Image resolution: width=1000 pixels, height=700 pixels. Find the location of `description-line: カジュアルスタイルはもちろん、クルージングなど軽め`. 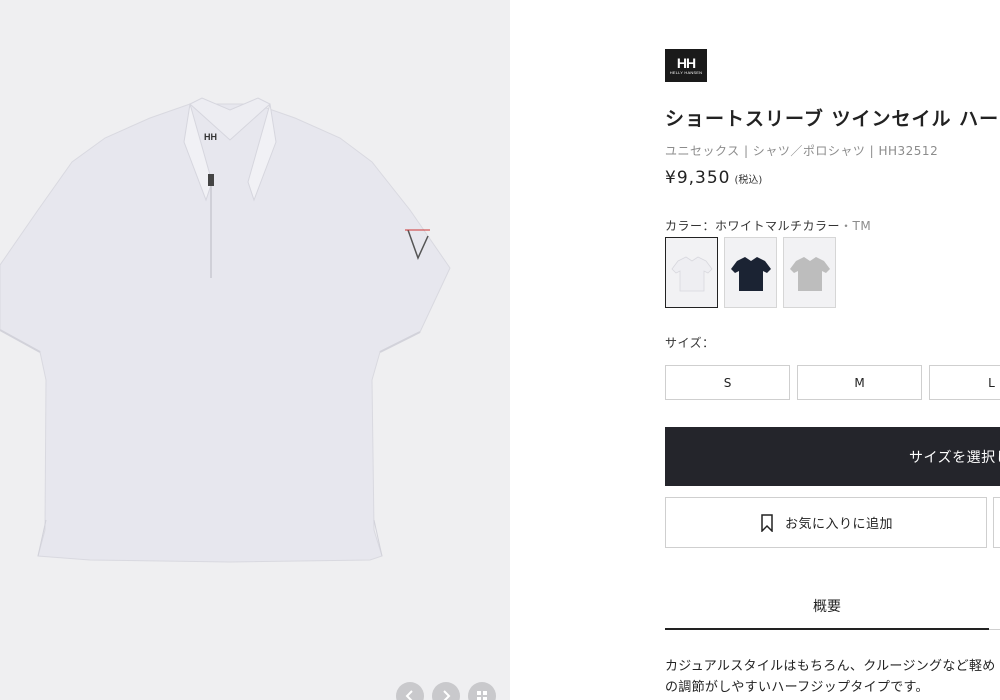

description-line: カジュアルスタイルはもちろん、クルージングなど軽め is located at coordinates (830, 666).